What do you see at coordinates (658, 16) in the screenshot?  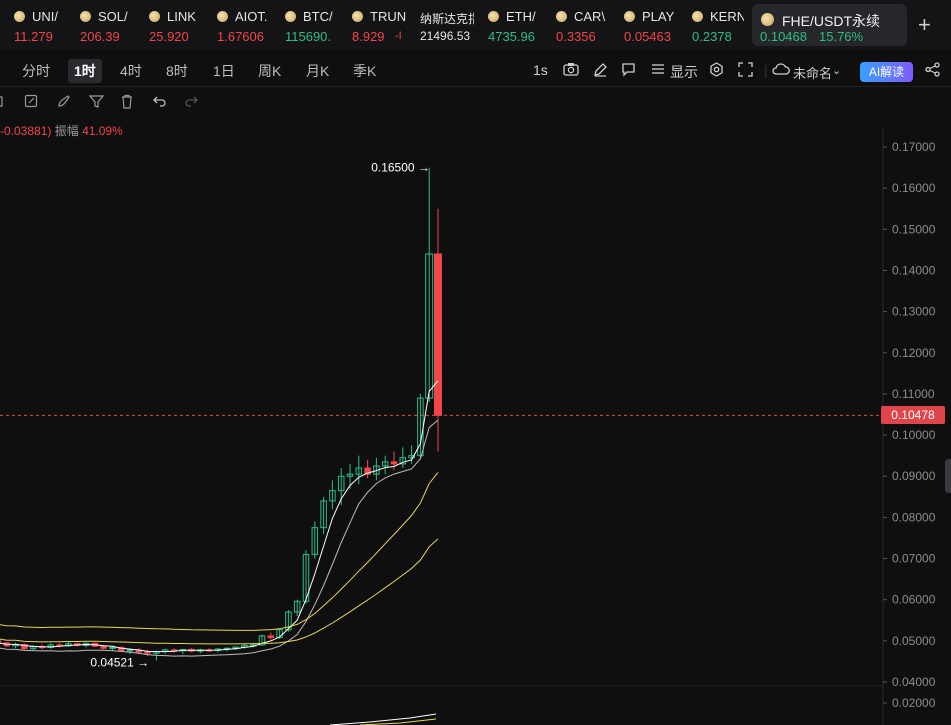 I see `ticker-symbol: PLAY` at bounding box center [658, 16].